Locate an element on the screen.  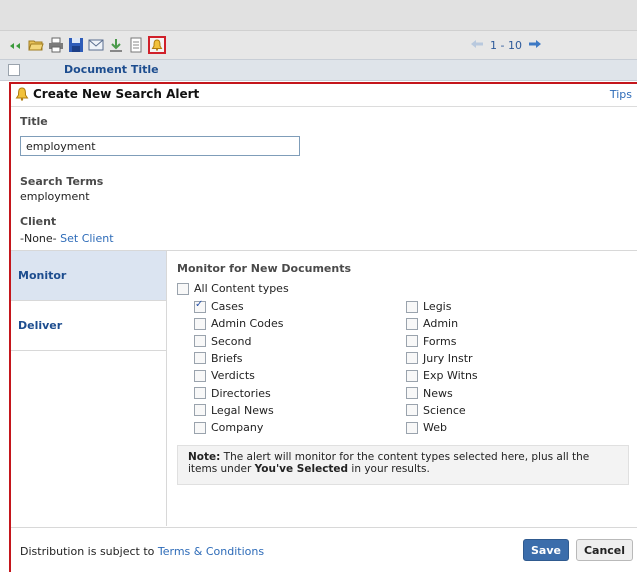
checkbox-label: Briefs is located at coordinates (227, 358).